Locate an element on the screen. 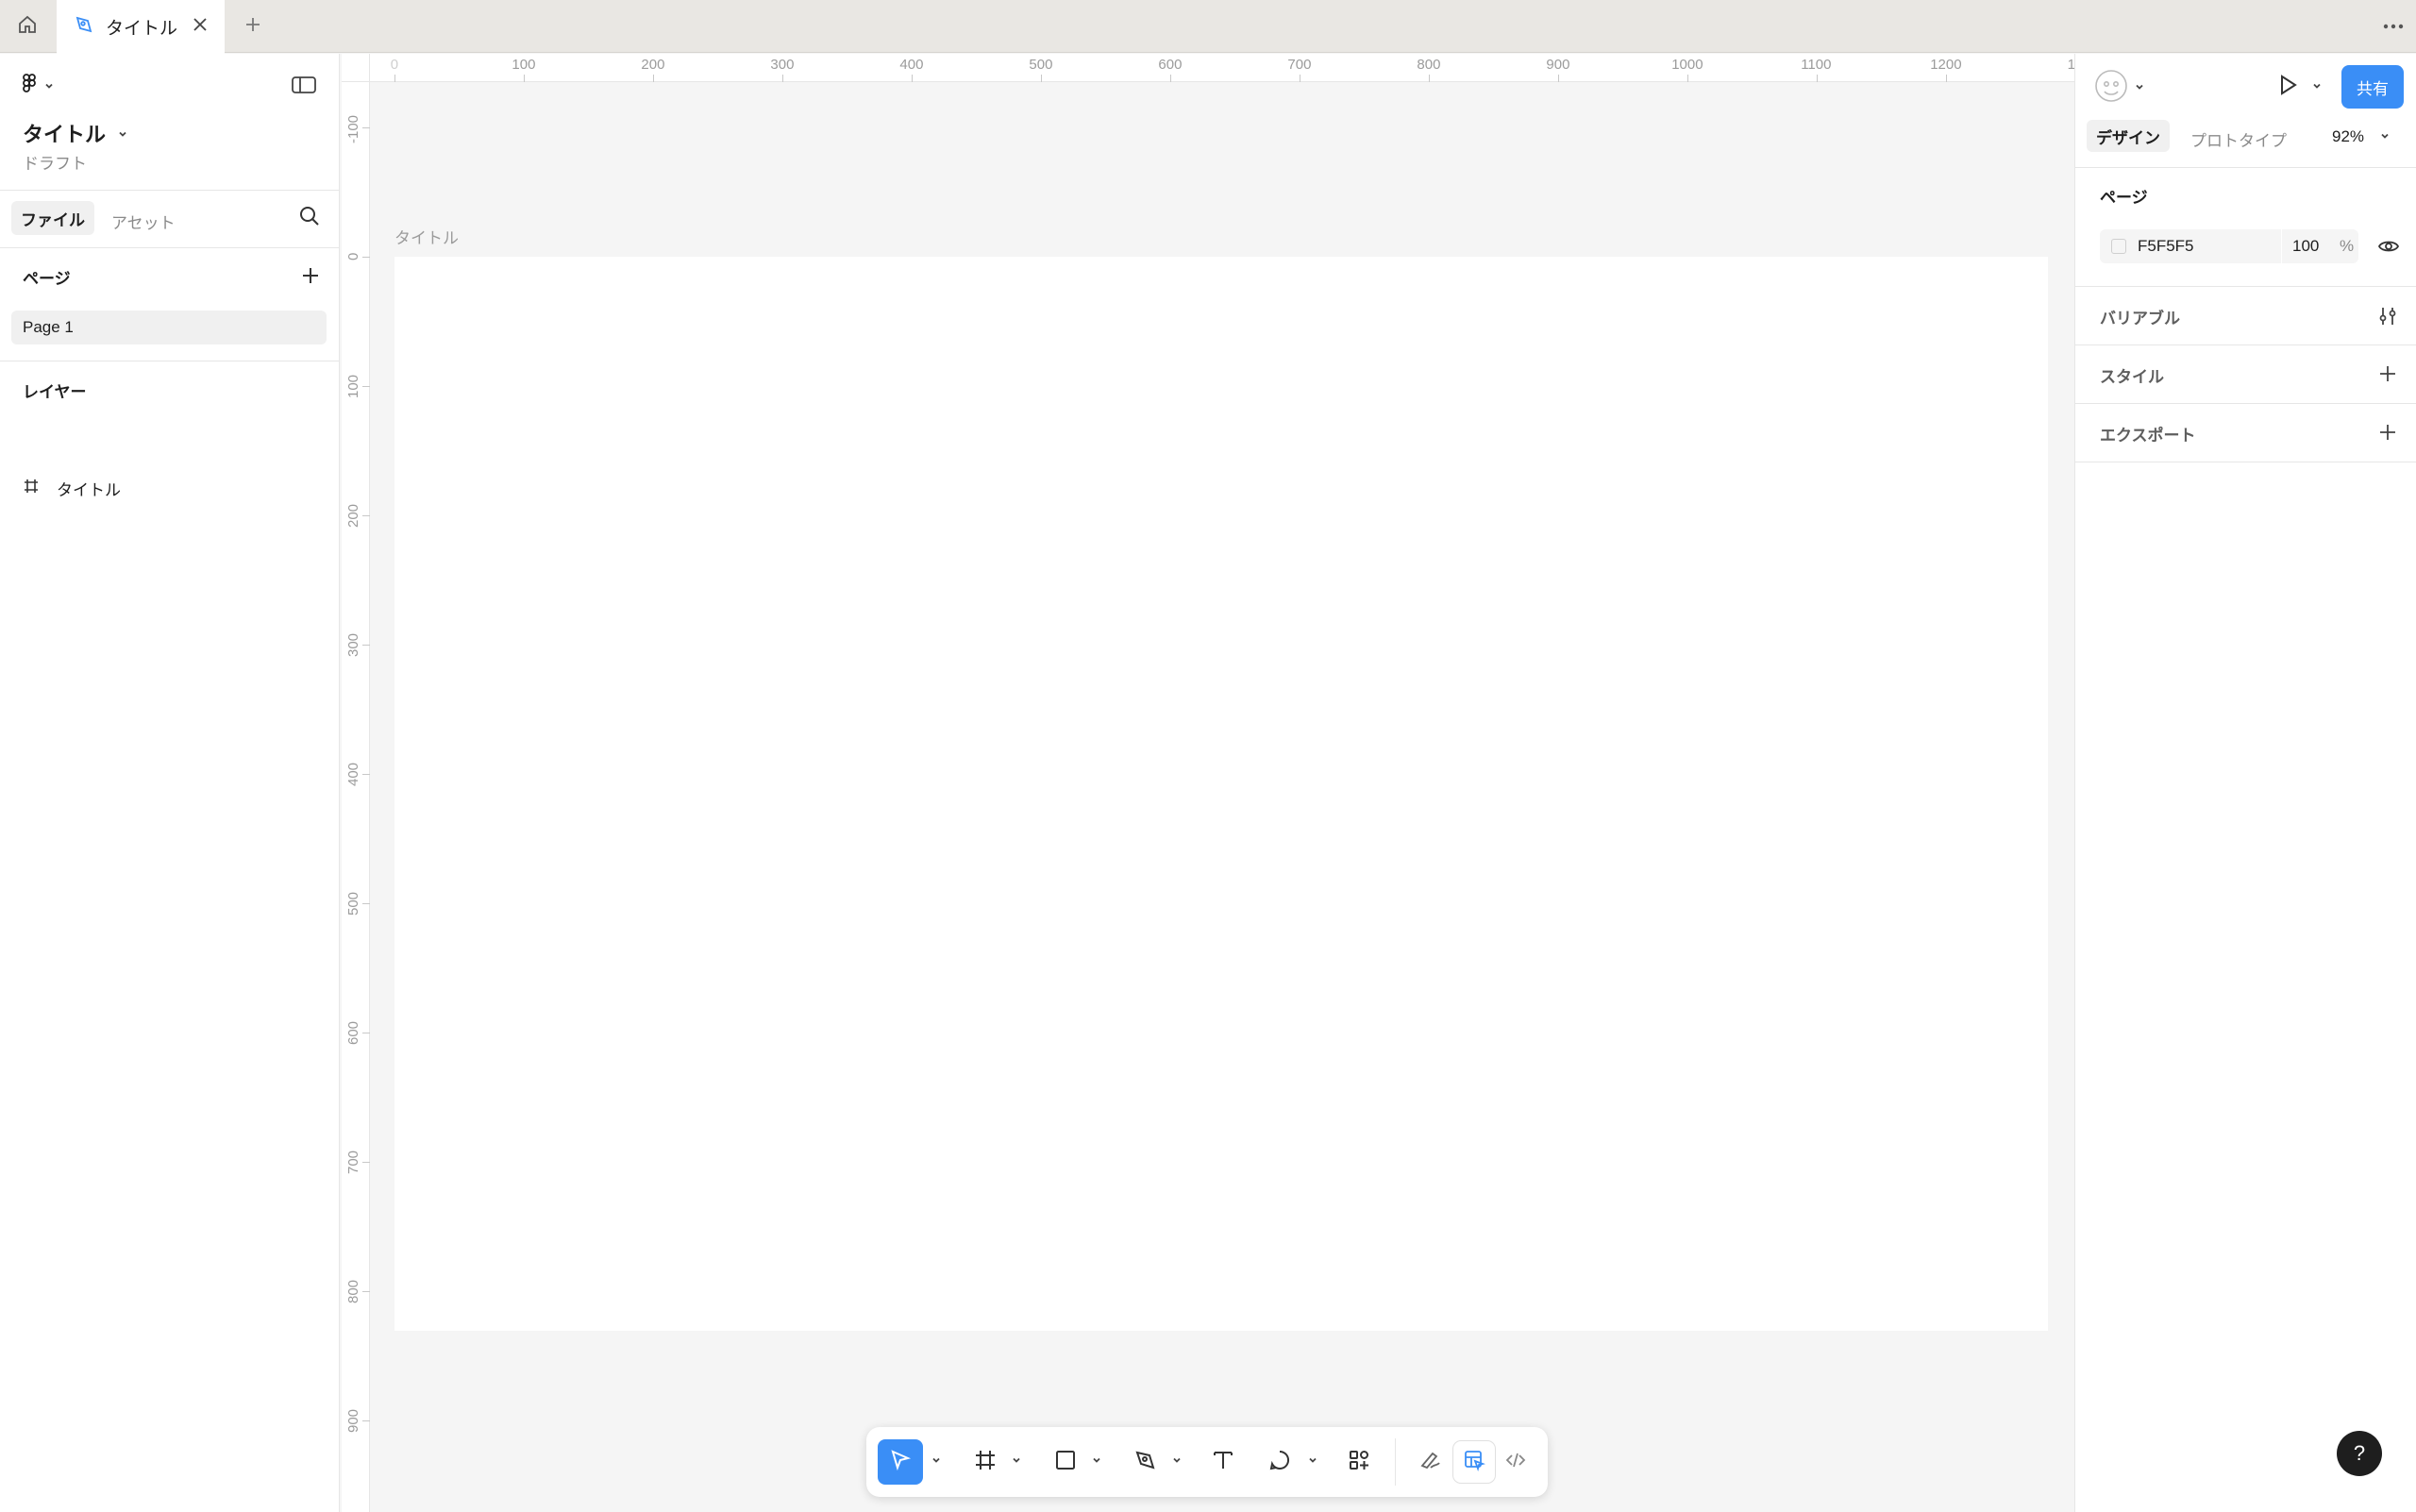  page-color-field: F5F5F5 100 % is located at coordinates (2229, 246).